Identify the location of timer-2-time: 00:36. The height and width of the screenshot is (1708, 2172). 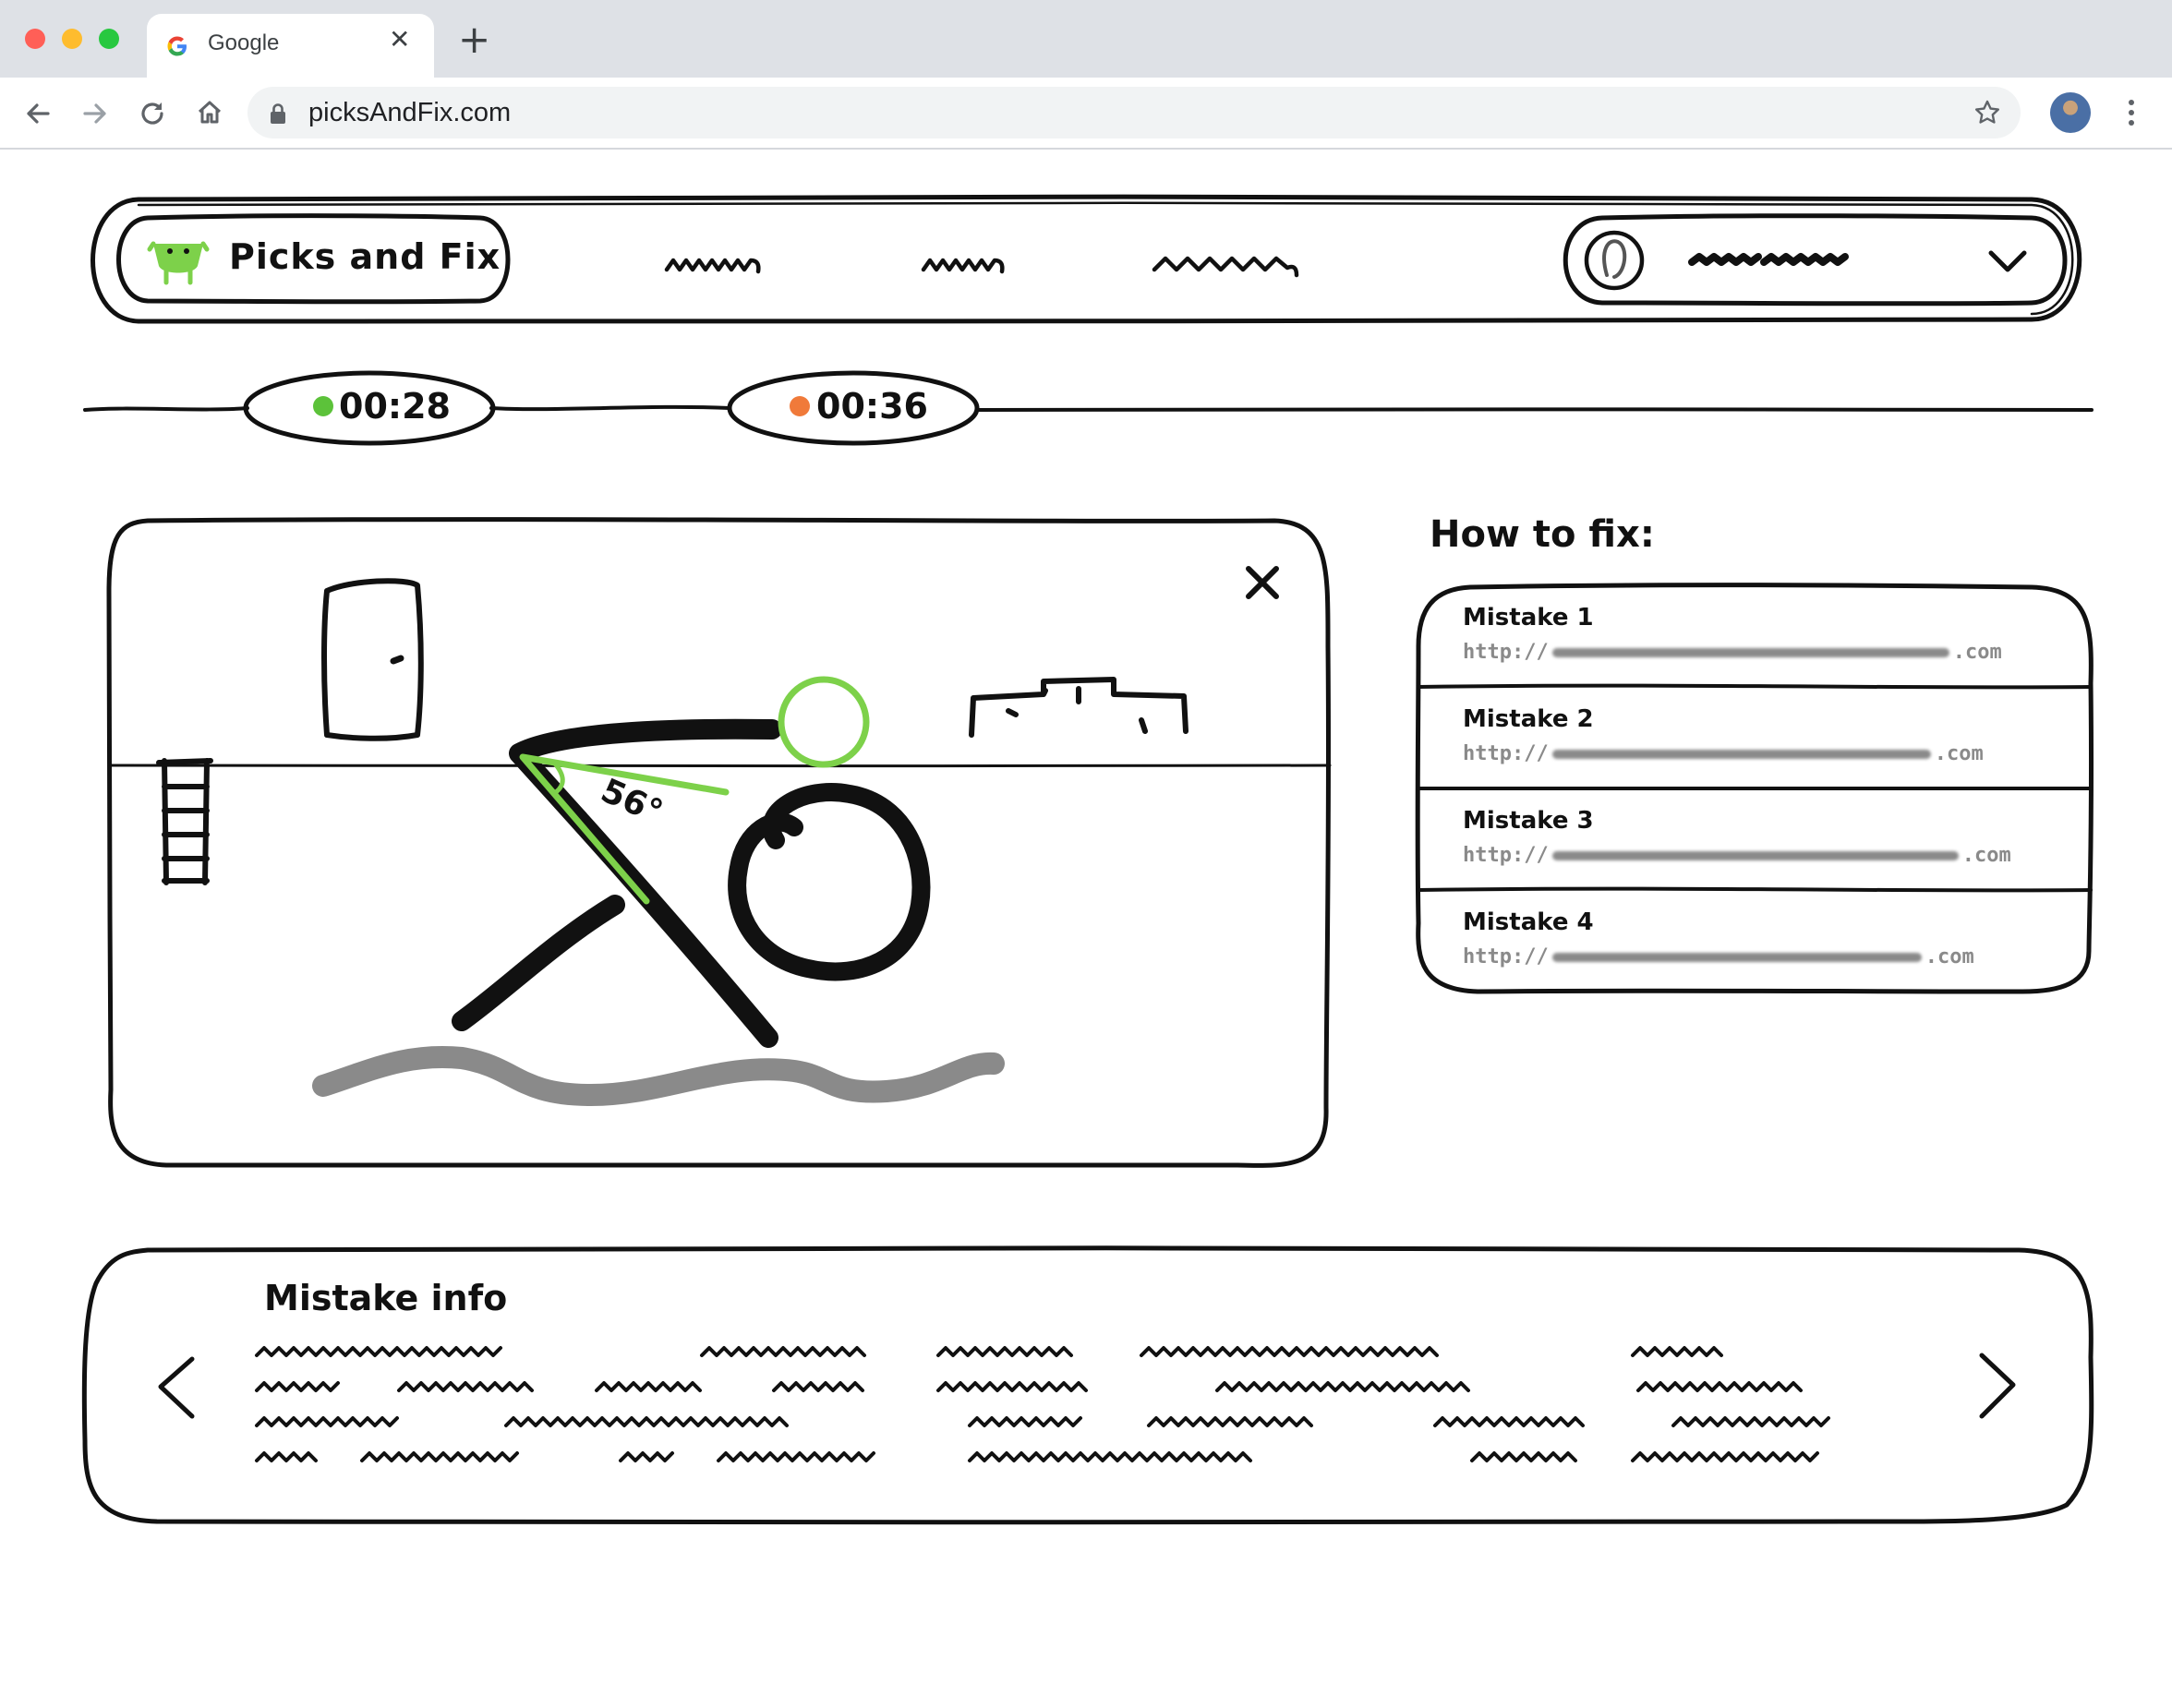
(872, 406).